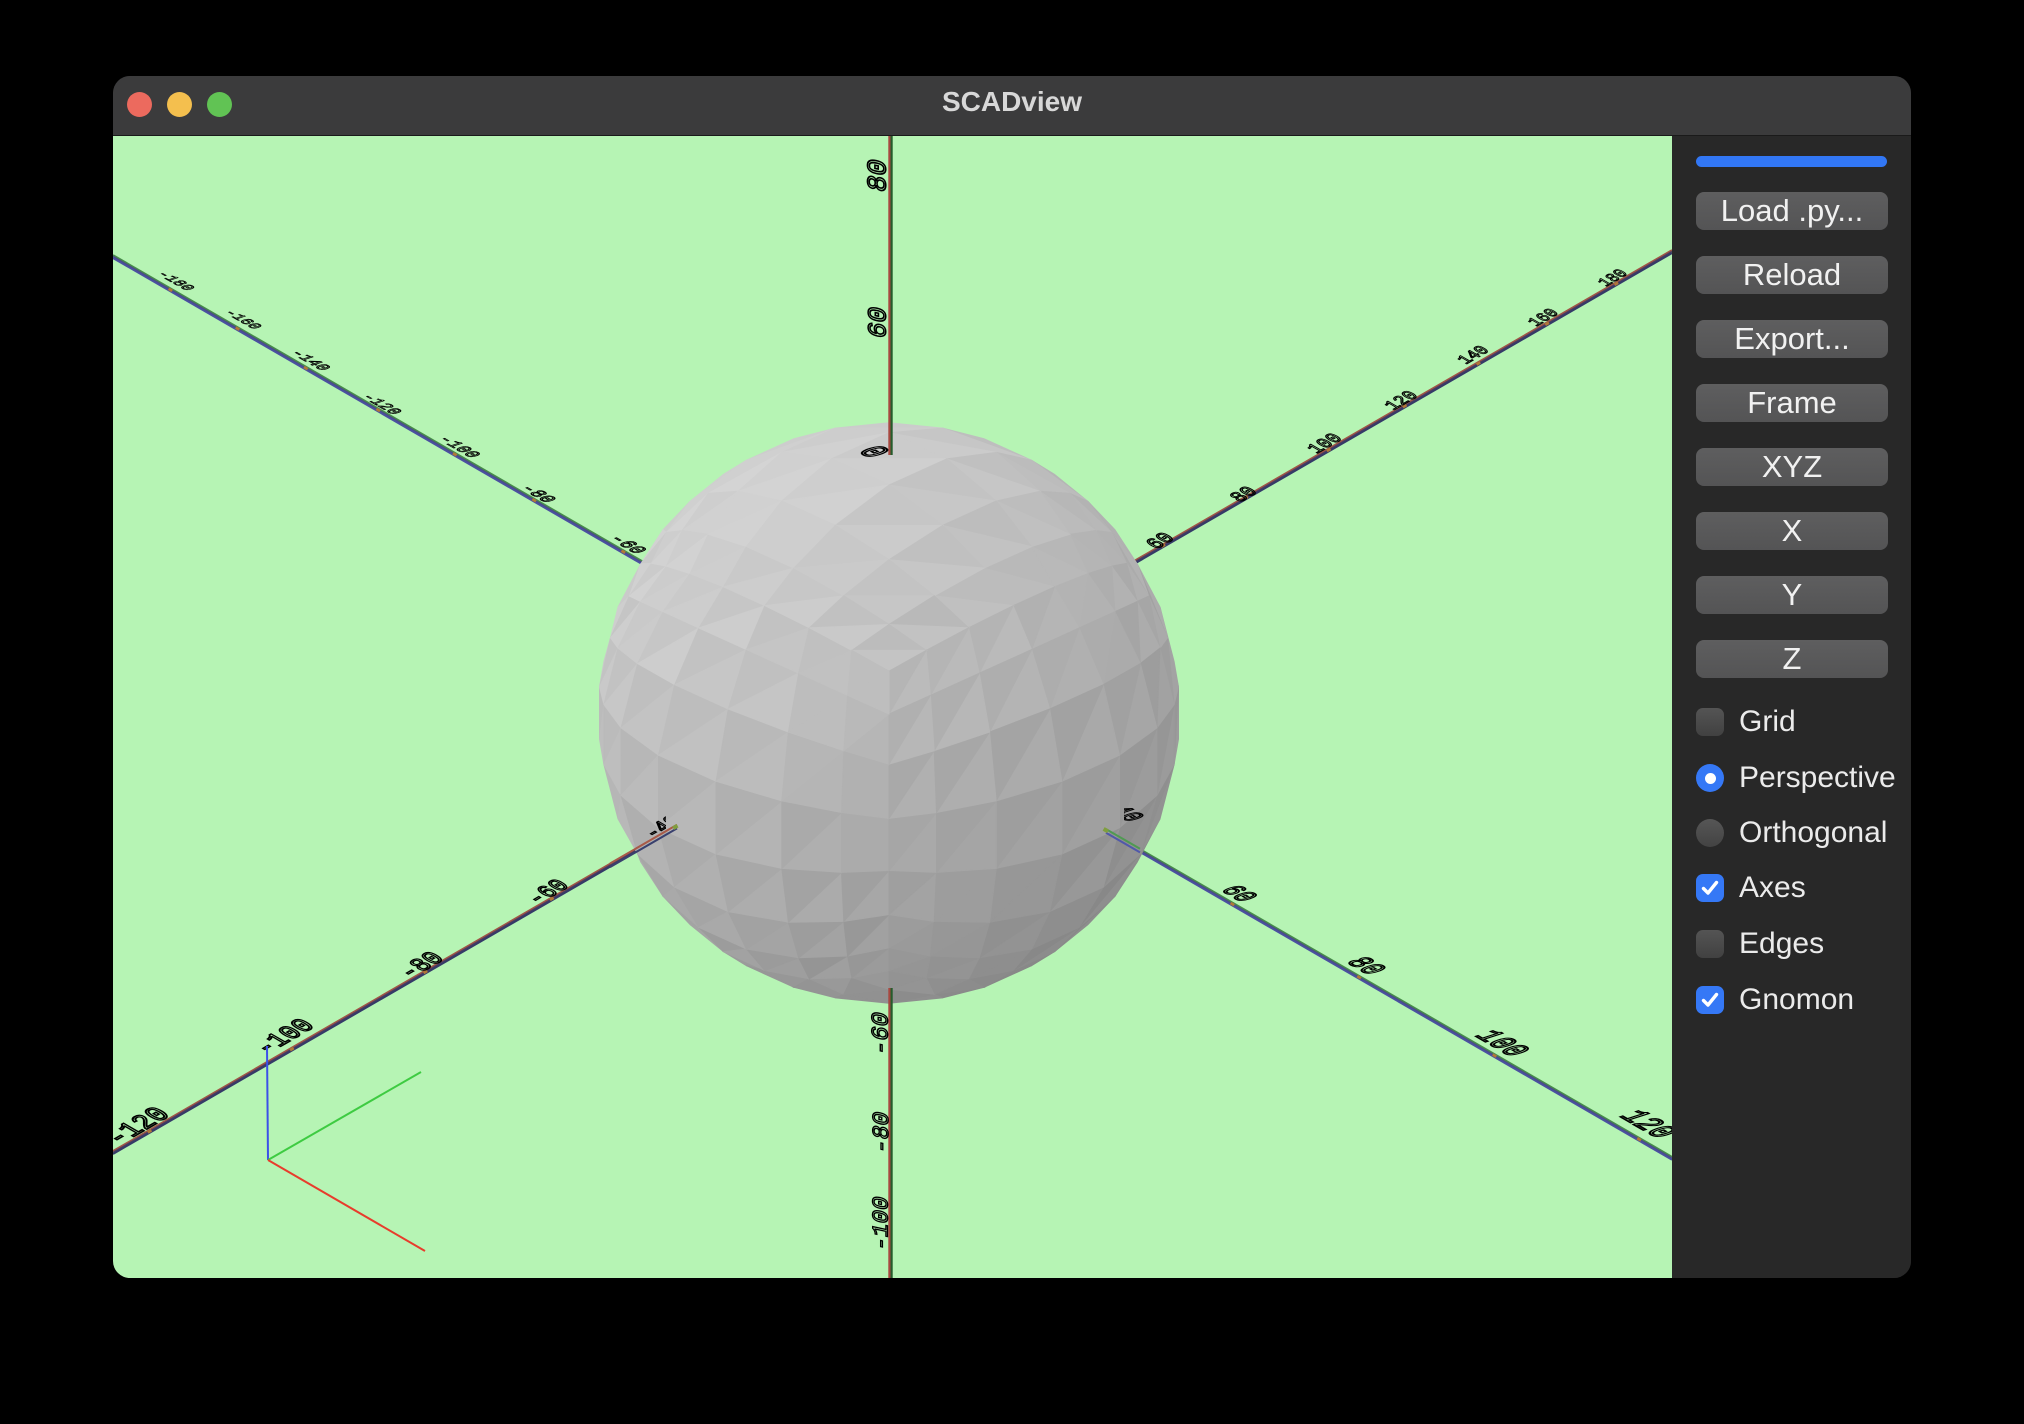 Image resolution: width=2024 pixels, height=1424 pixels. Describe the element at coordinates (1475, 356) in the screenshot. I see `svg-text: 140` at that location.